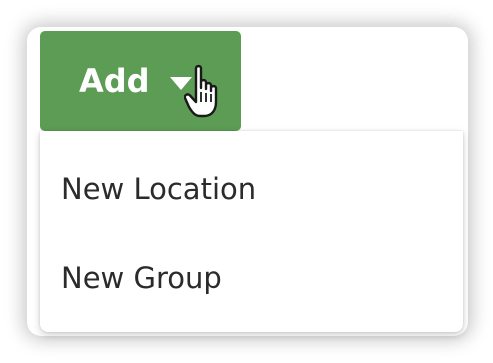 This screenshot has width=493, height=363. What do you see at coordinates (159, 189) in the screenshot?
I see `menu-item-label: New Location` at bounding box center [159, 189].